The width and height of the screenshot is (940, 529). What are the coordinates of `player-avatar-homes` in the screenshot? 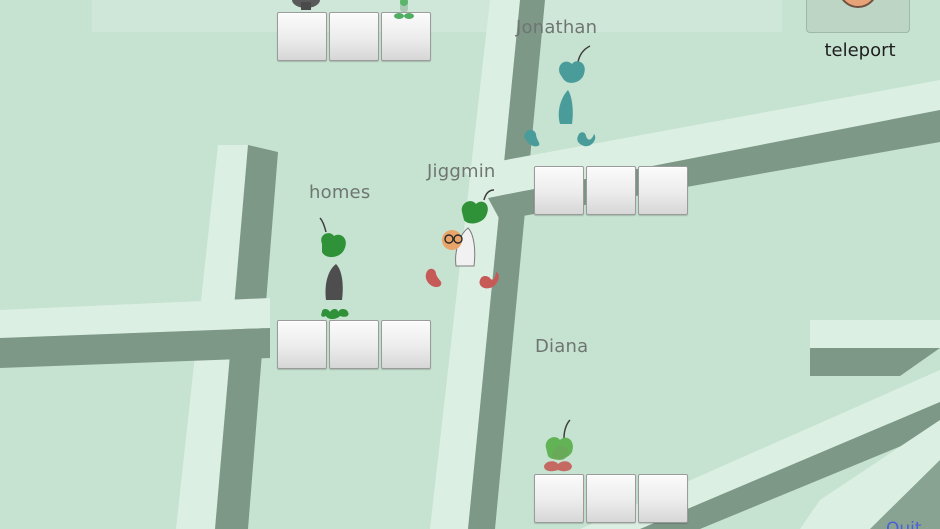 It's located at (335, 268).